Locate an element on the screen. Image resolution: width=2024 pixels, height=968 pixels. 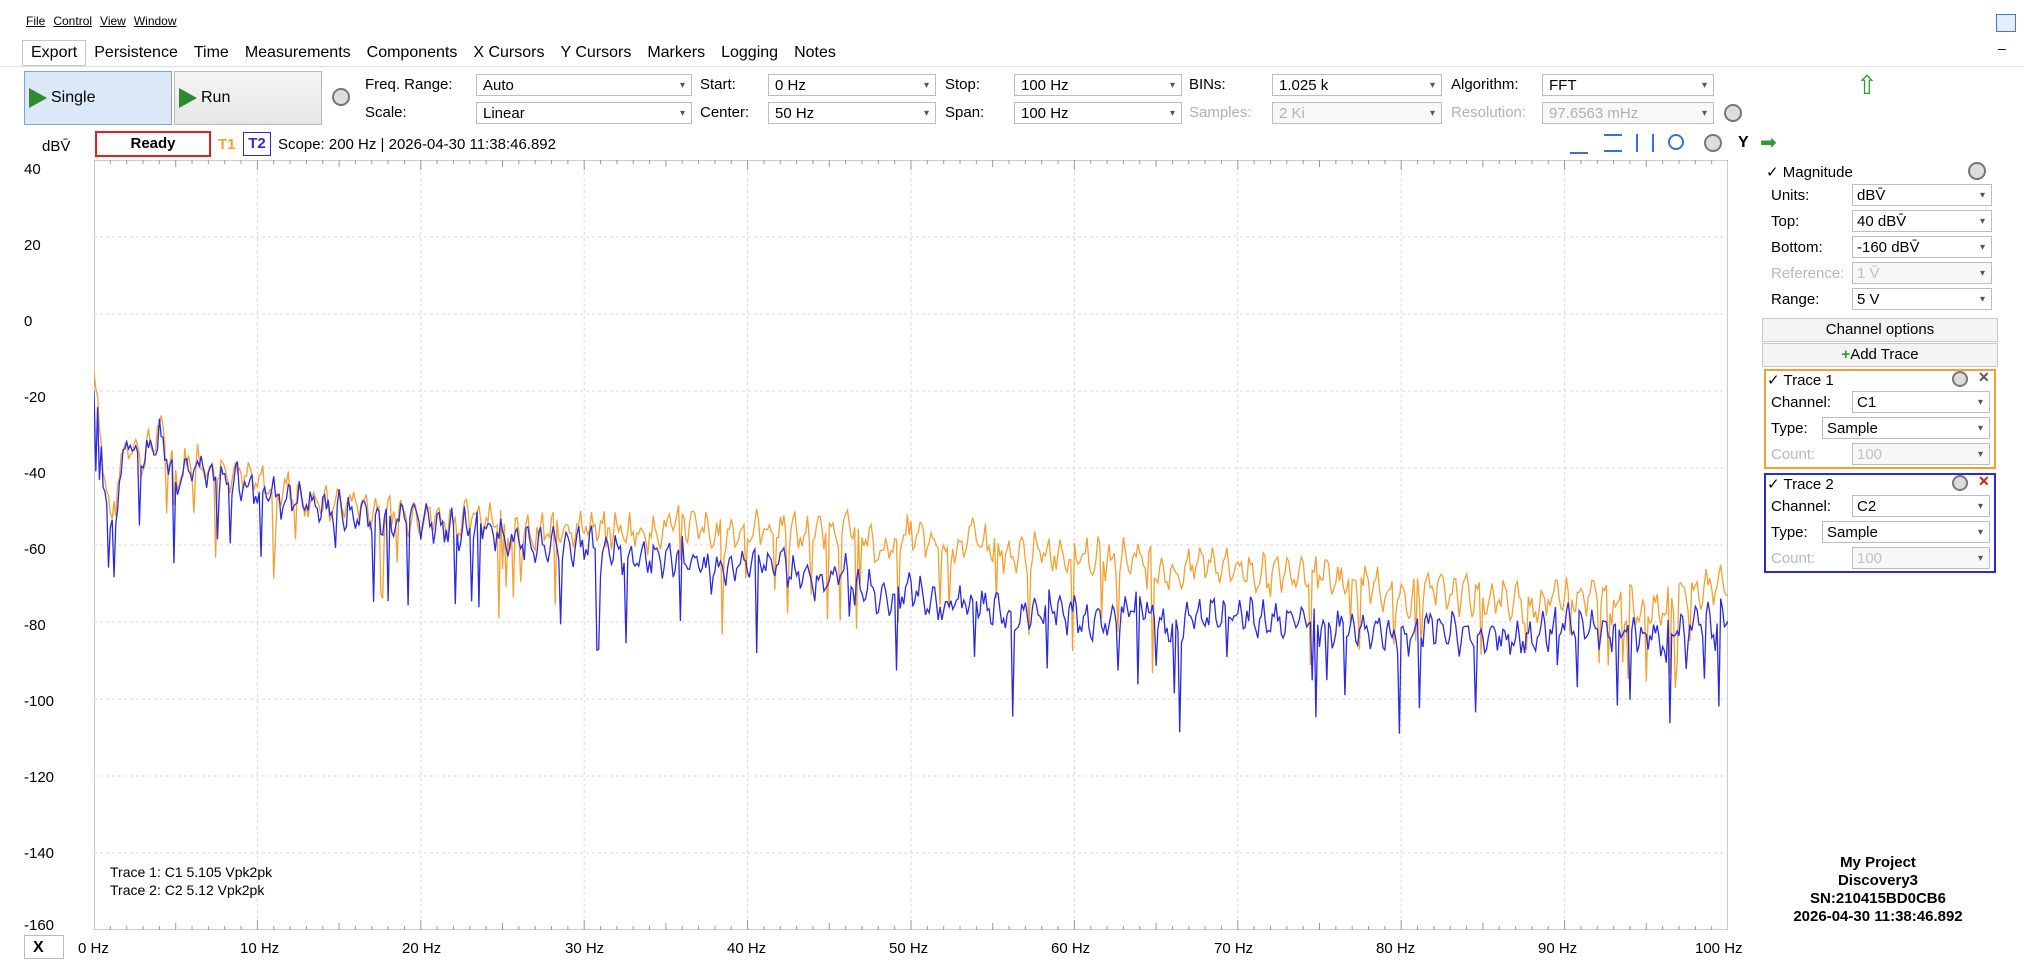
x-tick: 20 Hz is located at coordinates (422, 948).